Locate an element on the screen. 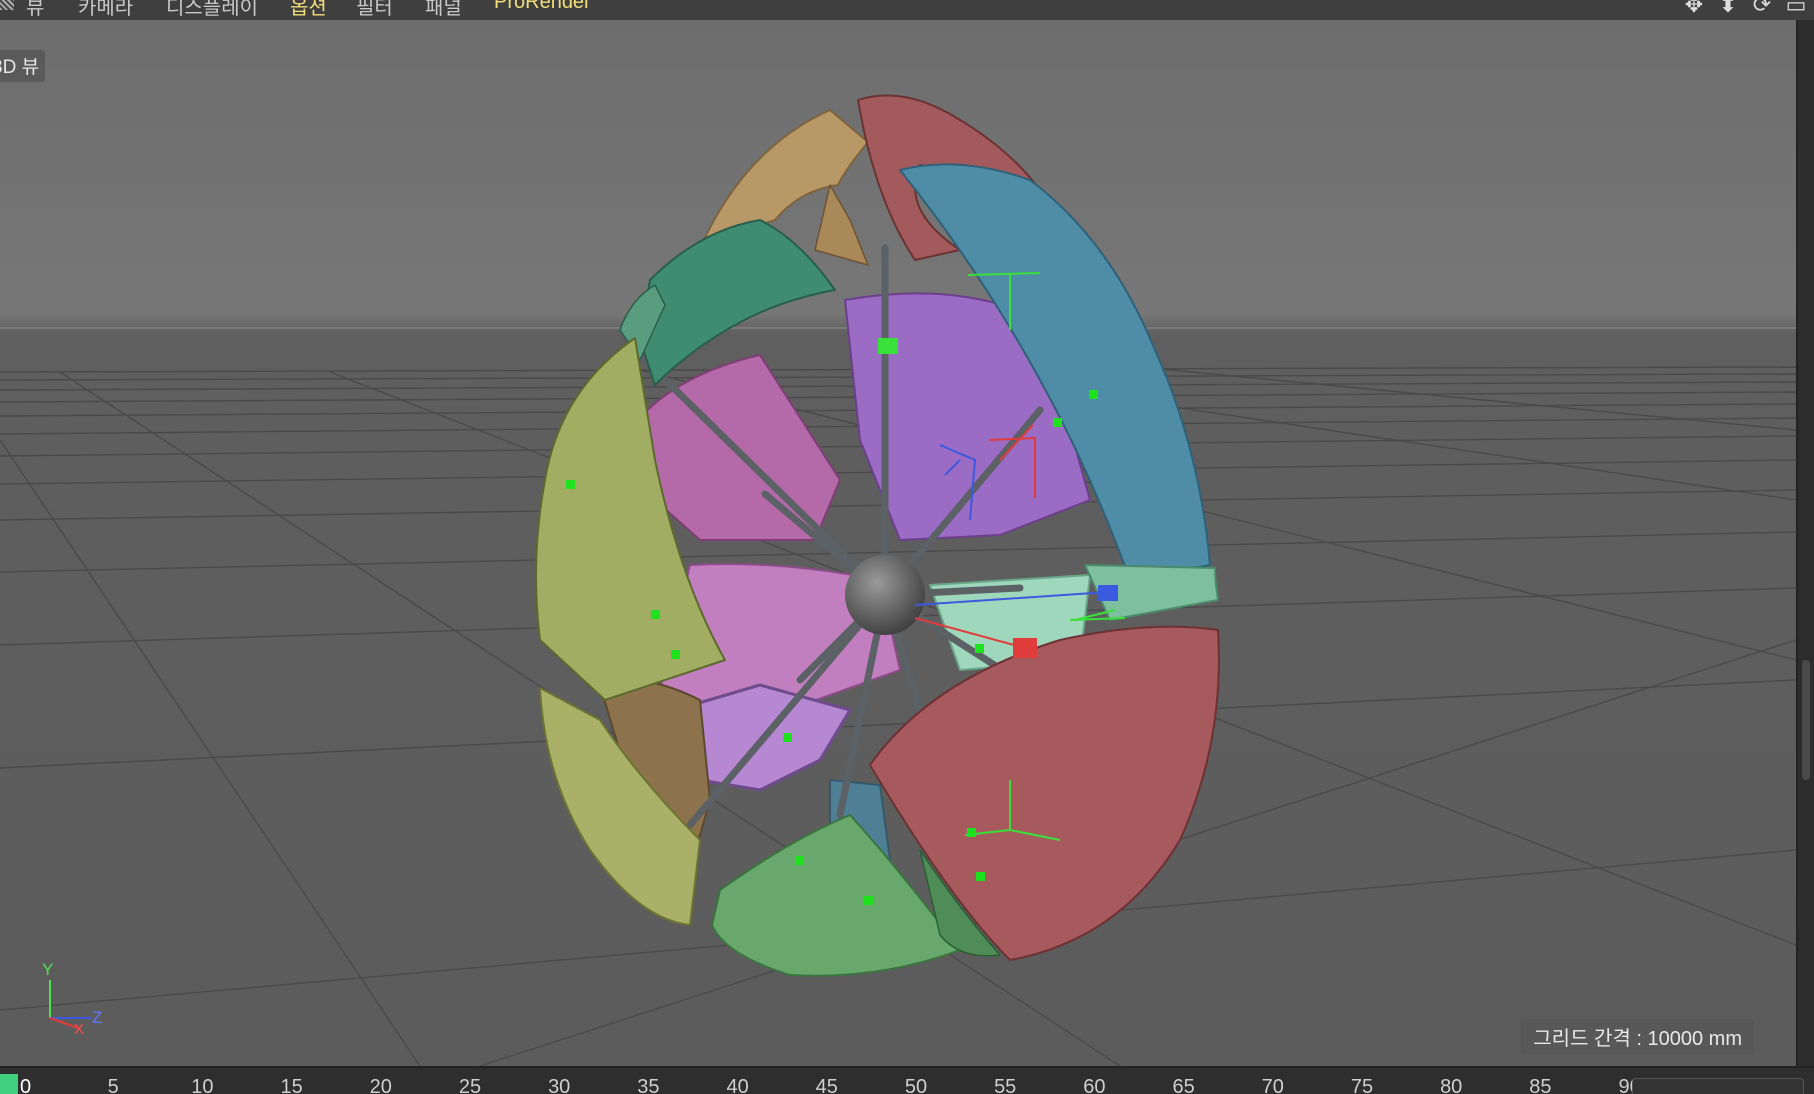 Image resolution: width=1814 pixels, height=1094 pixels. current-frame-label: 0 is located at coordinates (26, 1085).